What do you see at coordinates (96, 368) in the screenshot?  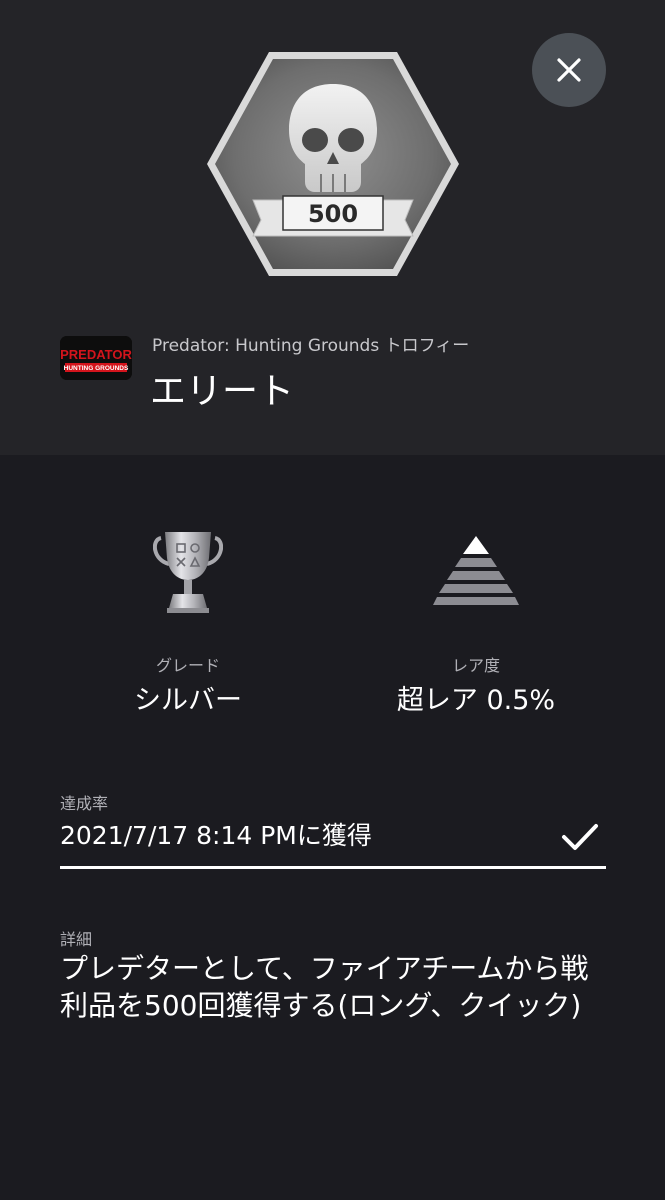 I see `game-icon-line2: HUNTING GROUNDS` at bounding box center [96, 368].